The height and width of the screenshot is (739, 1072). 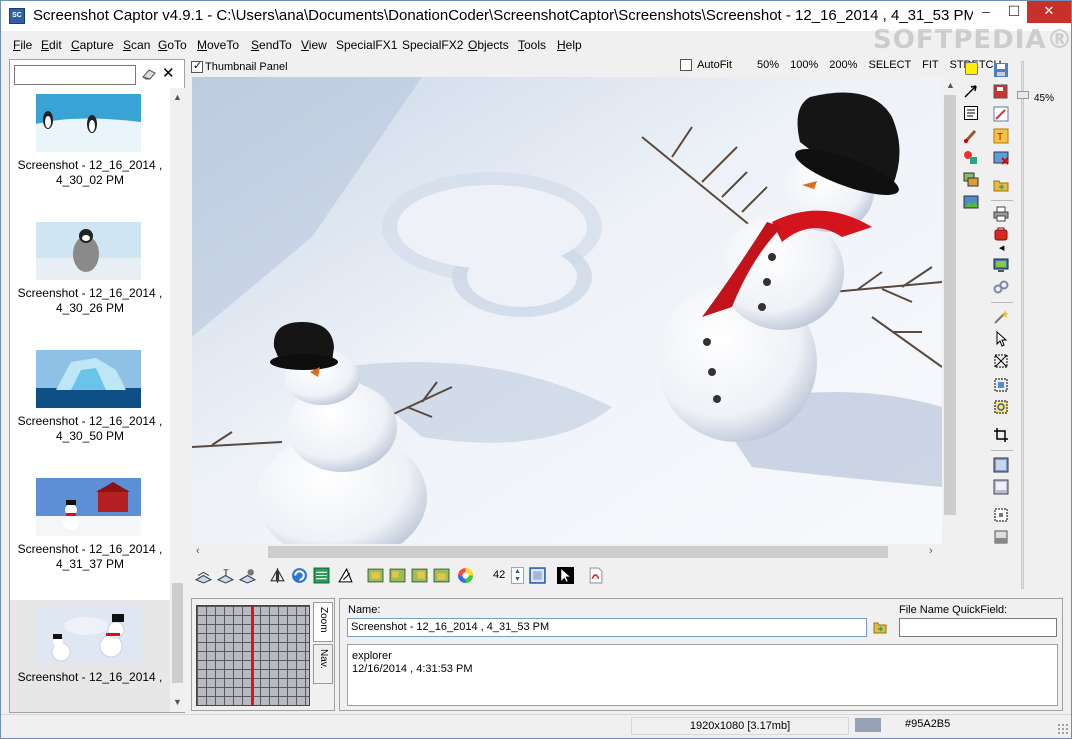 What do you see at coordinates (607, 627) in the screenshot?
I see `name-field: Screenshot - 12_16_2014 , 4_31_53 PM` at bounding box center [607, 627].